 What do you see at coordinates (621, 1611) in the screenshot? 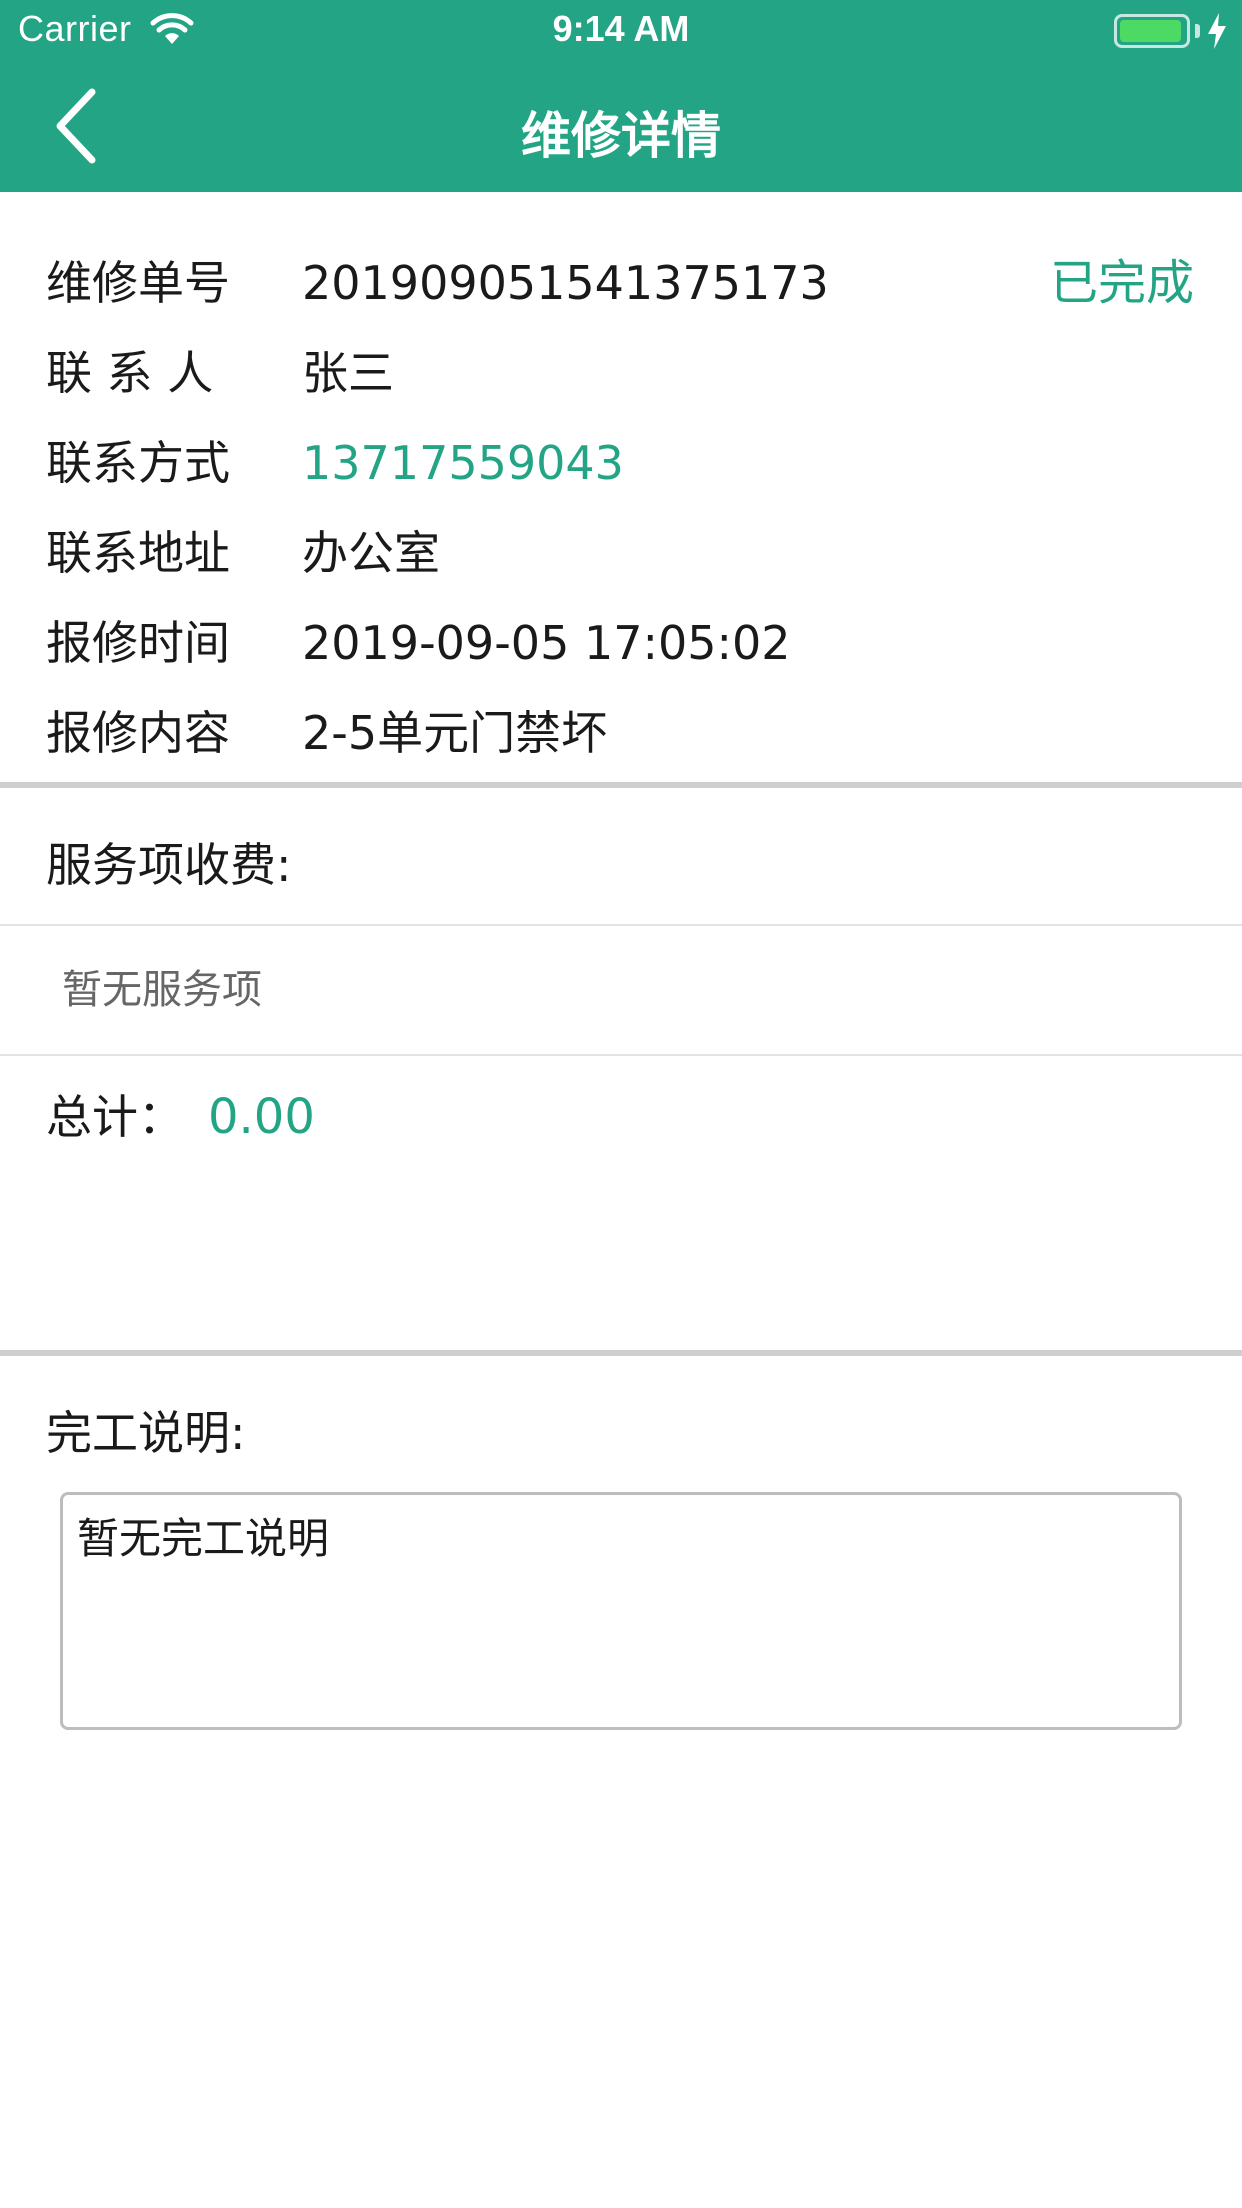
I see `completion-notes-box: 暂无完工说明` at bounding box center [621, 1611].